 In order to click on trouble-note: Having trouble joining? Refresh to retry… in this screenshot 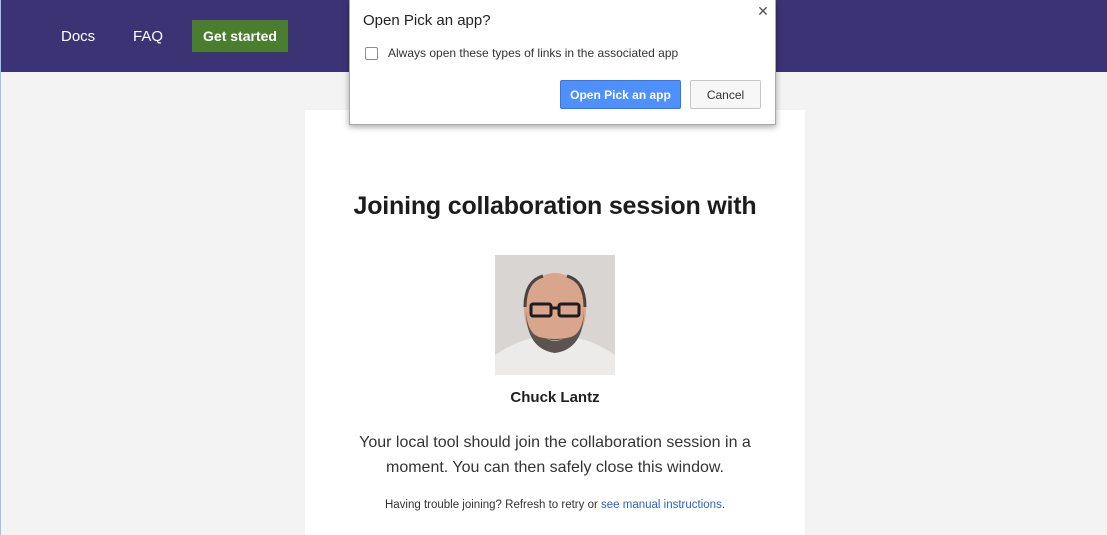, I will do `click(555, 505)`.